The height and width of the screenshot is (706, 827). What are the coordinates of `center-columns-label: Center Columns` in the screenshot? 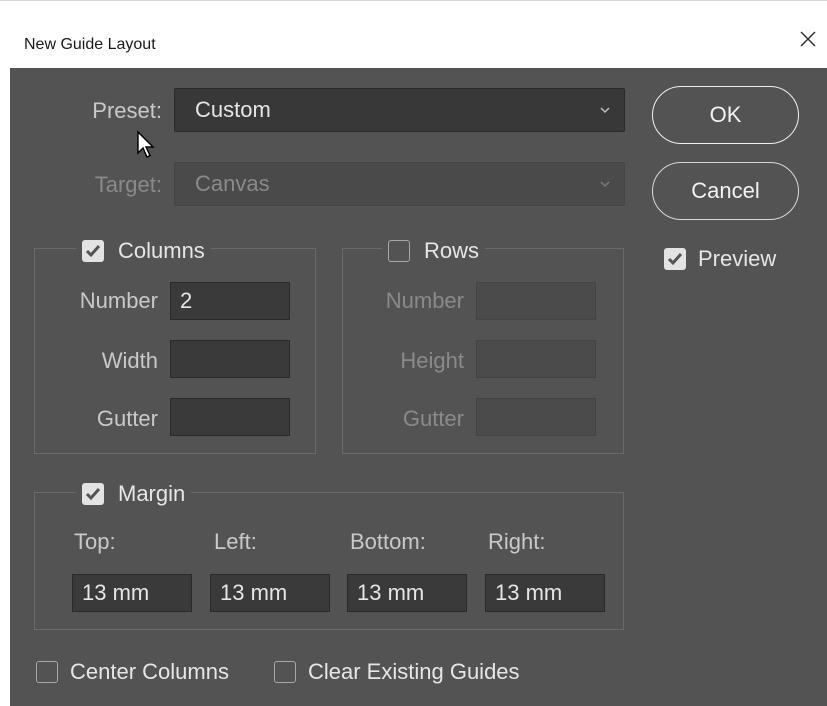 It's located at (149, 671).